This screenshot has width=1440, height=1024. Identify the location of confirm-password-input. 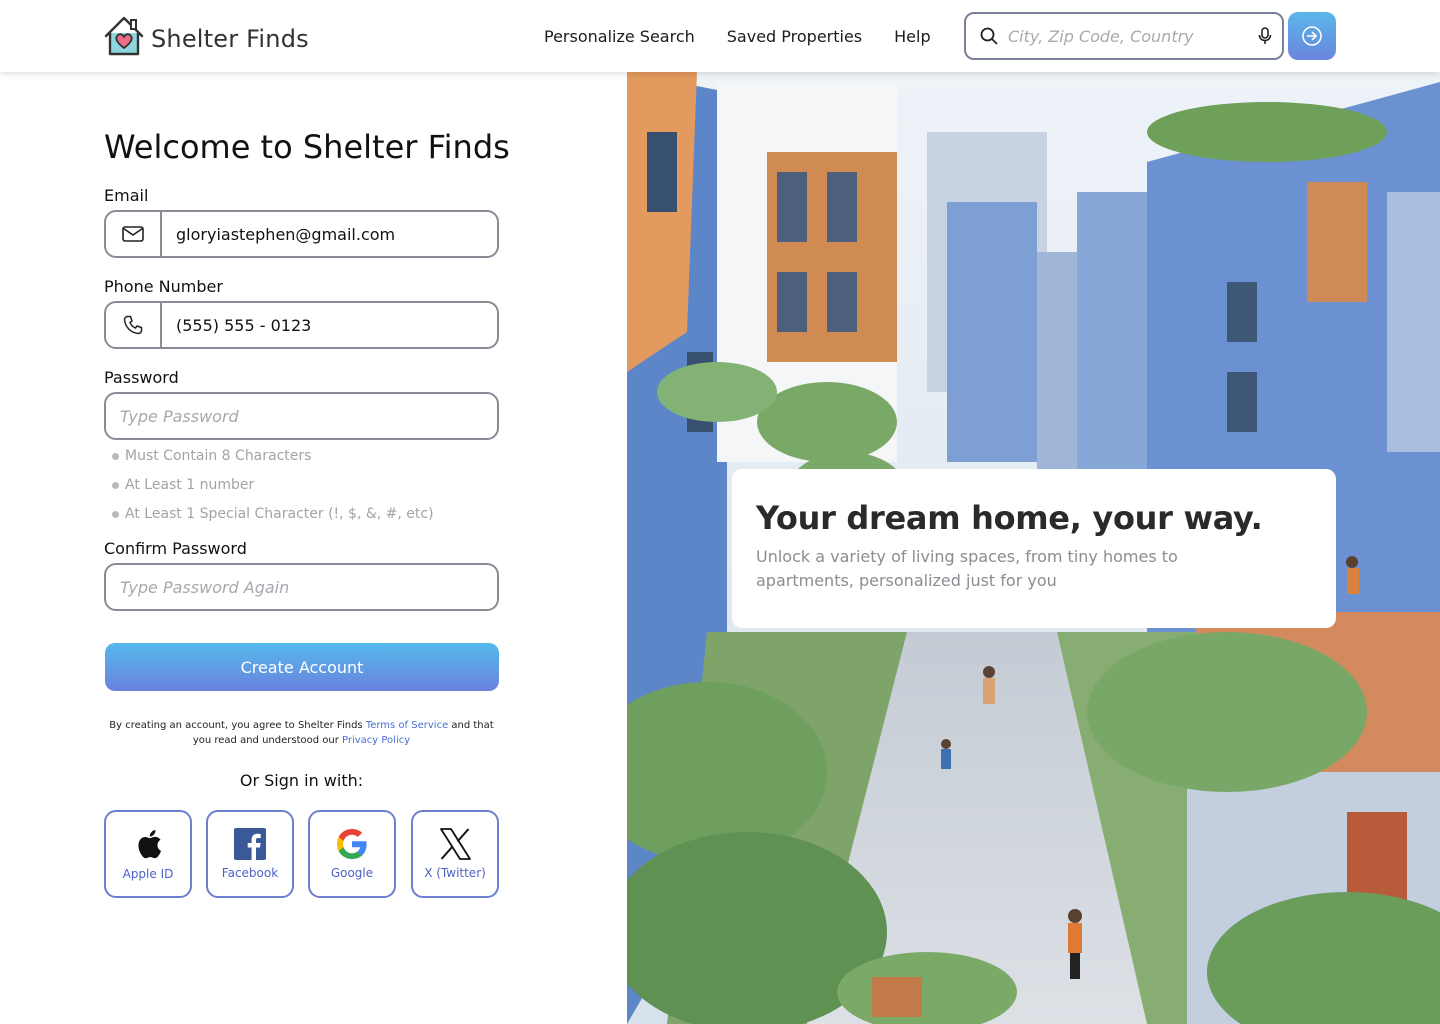
(301, 587).